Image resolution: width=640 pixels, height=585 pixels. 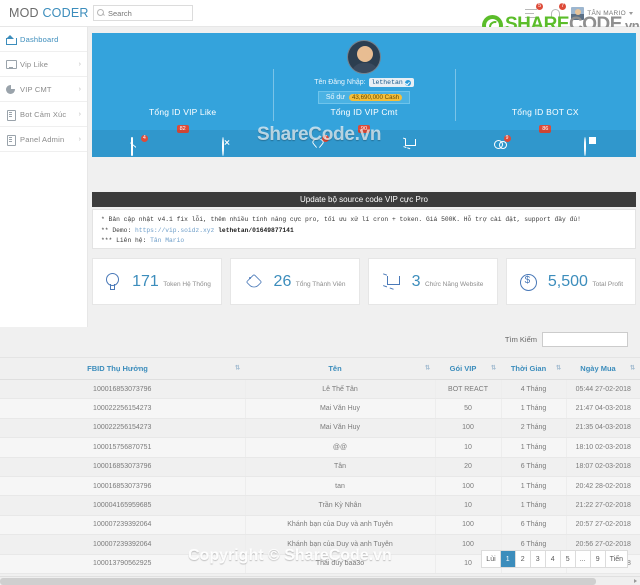 I want to click on banner-stat-title: Tổng ID VIP Like, so click(x=183, y=112).